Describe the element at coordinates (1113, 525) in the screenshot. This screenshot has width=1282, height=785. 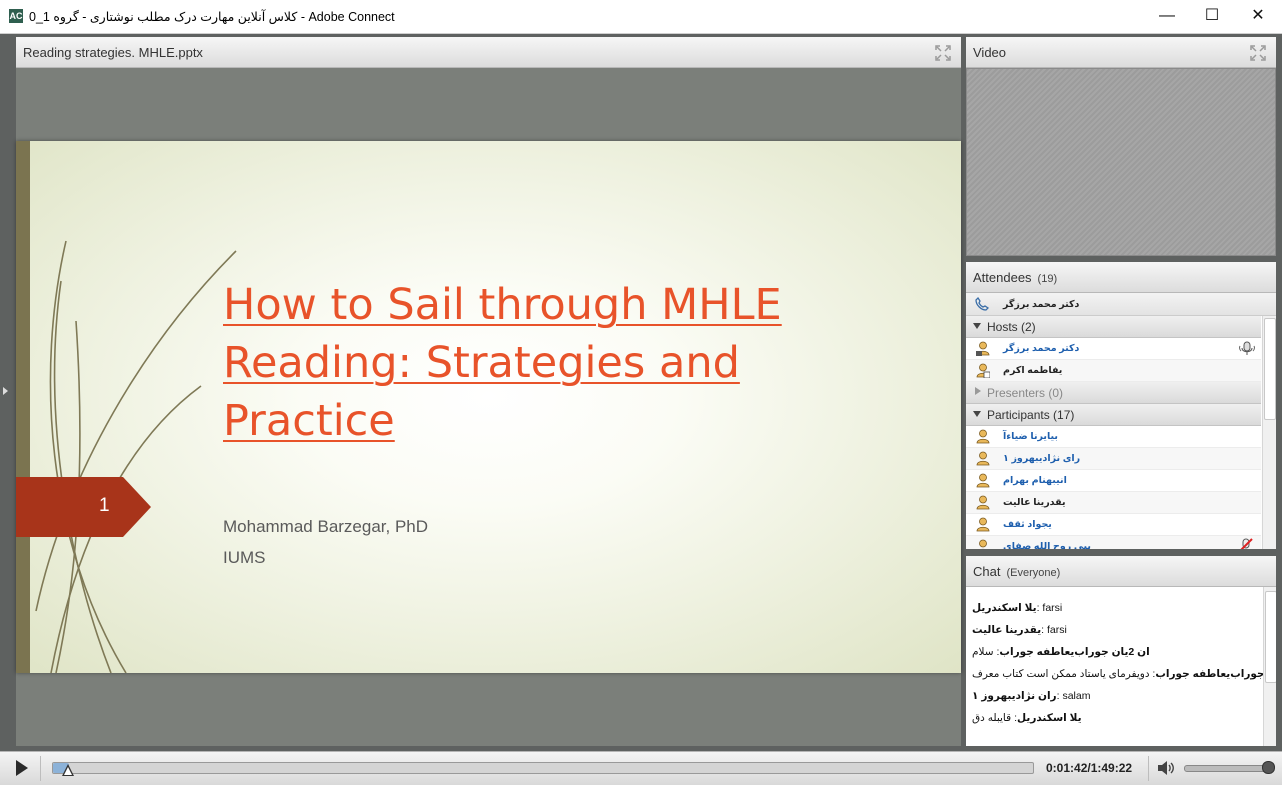
I see `attendee-row: یجواد ثقف` at that location.